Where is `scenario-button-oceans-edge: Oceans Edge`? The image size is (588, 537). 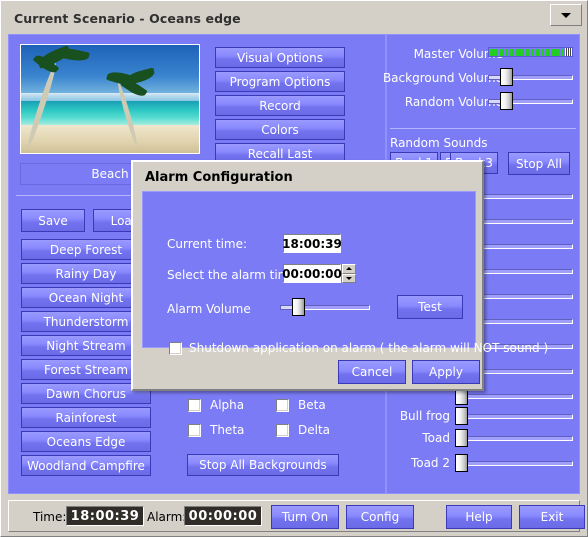
scenario-button-oceans-edge: Oceans Edge is located at coordinates (86, 441).